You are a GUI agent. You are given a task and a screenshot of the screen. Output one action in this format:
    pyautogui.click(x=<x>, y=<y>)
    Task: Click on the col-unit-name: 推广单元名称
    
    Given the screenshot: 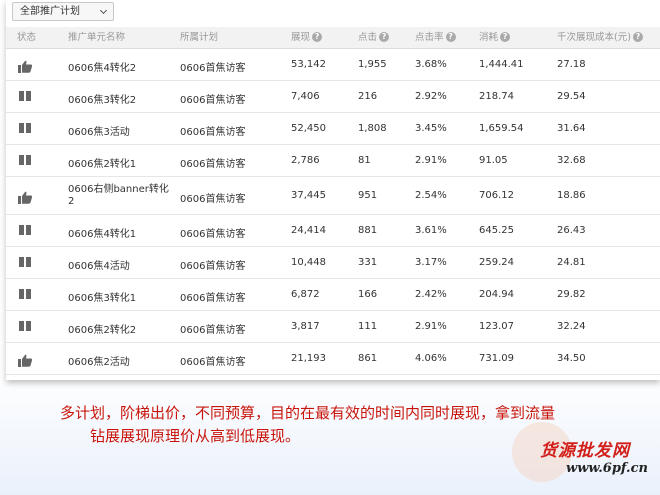 What is the action you would take?
    pyautogui.click(x=97, y=37)
    